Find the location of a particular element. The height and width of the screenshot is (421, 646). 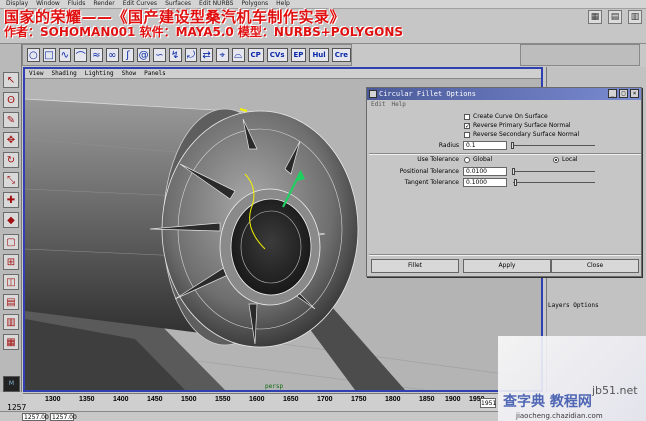

tick-label: 1300 is located at coordinates (53, 399).